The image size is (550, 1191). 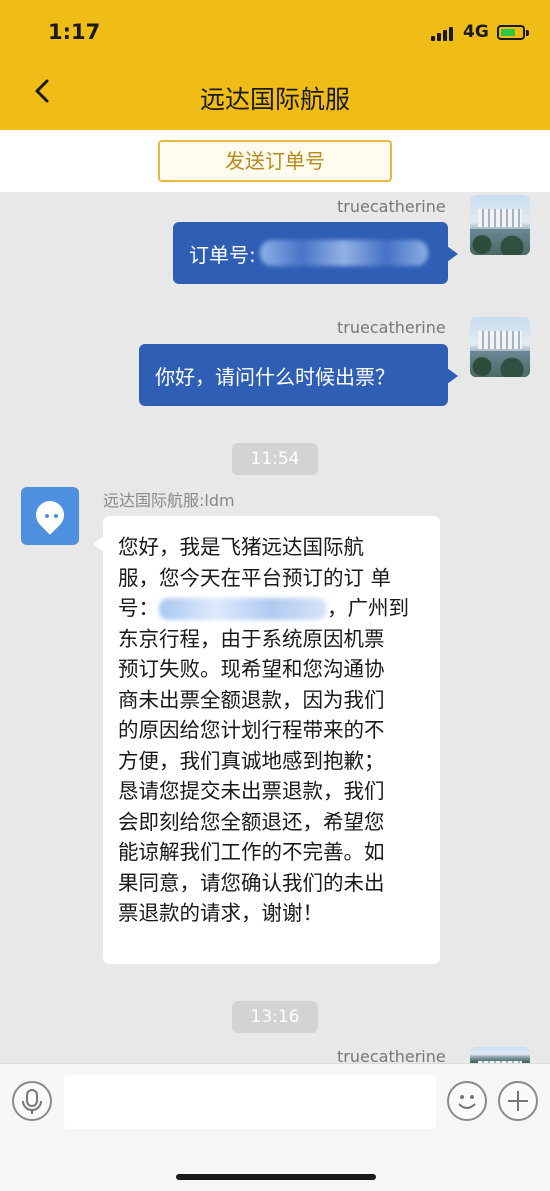 I want to click on reply-line-order: 号： ，广州到, so click(x=274, y=608).